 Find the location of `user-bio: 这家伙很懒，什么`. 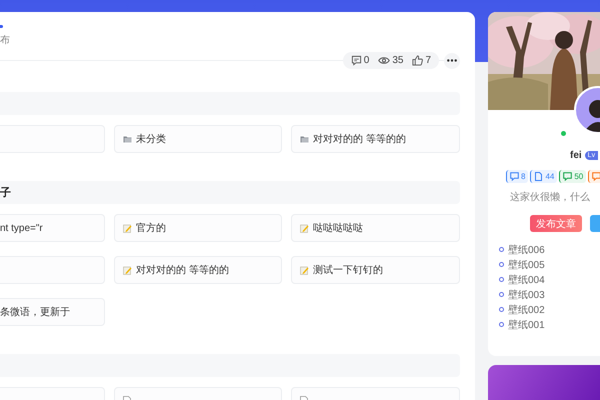

user-bio: 这家伙很懒，什么 is located at coordinates (550, 197).